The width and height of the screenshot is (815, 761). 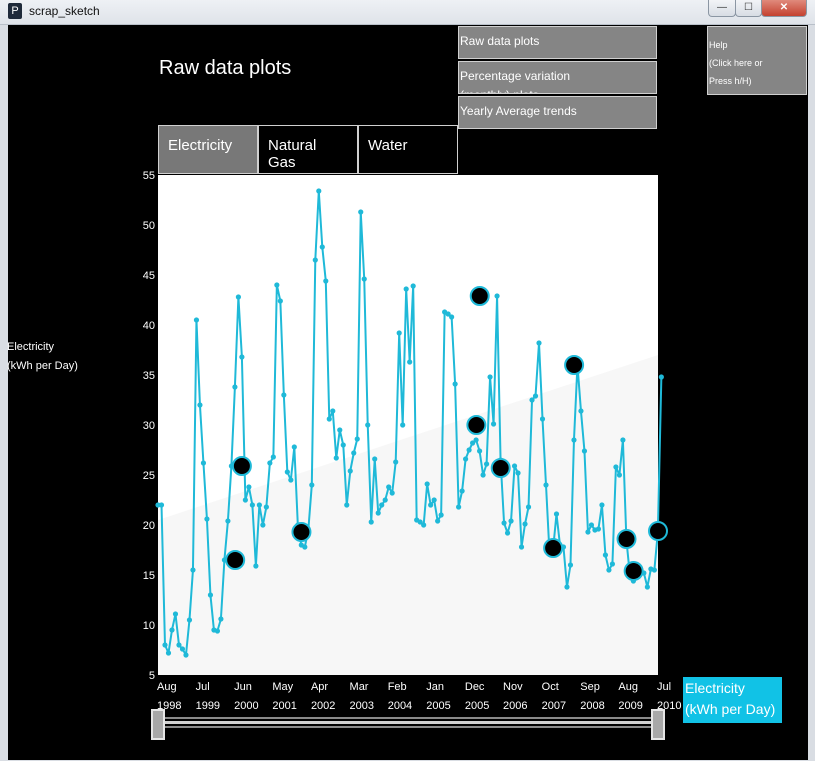 What do you see at coordinates (158, 724) in the screenshot?
I see `time-range-start-handle` at bounding box center [158, 724].